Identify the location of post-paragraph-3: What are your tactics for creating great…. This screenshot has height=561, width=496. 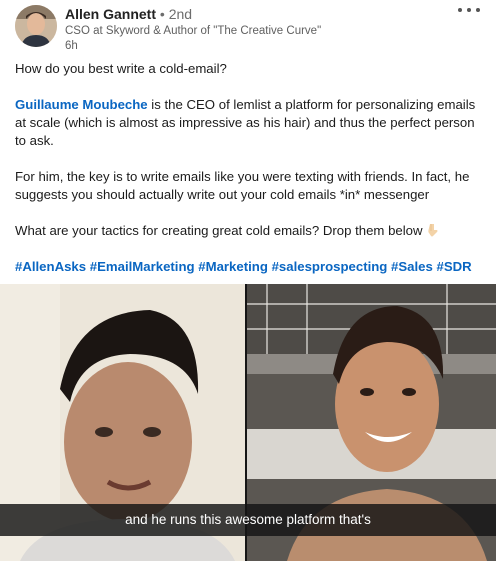
(249, 231).